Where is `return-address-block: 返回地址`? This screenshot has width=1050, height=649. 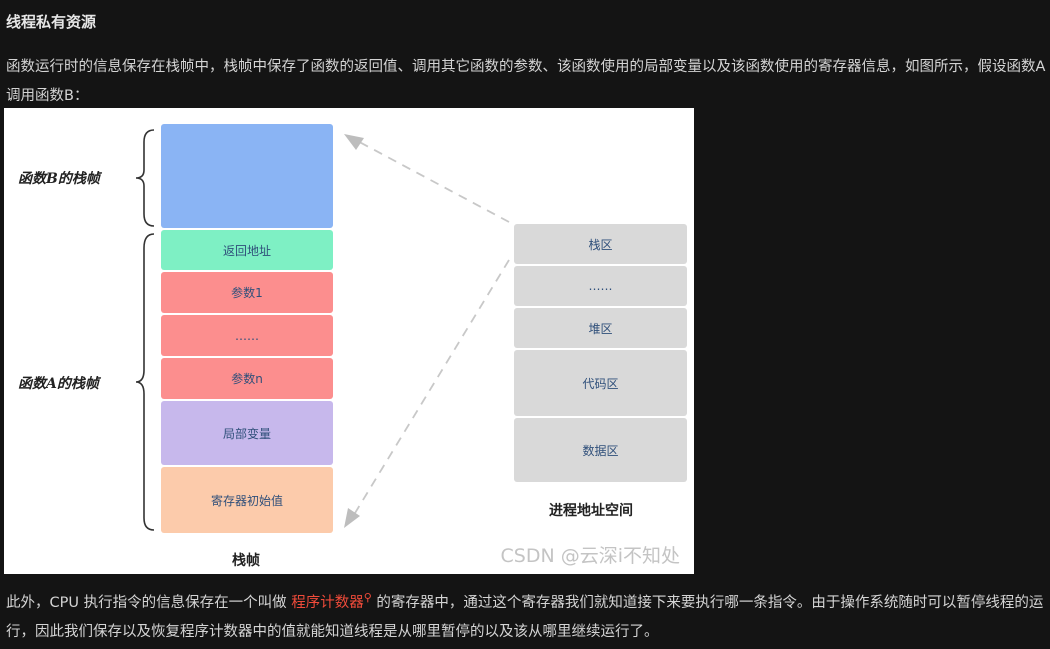 return-address-block: 返回地址 is located at coordinates (247, 250).